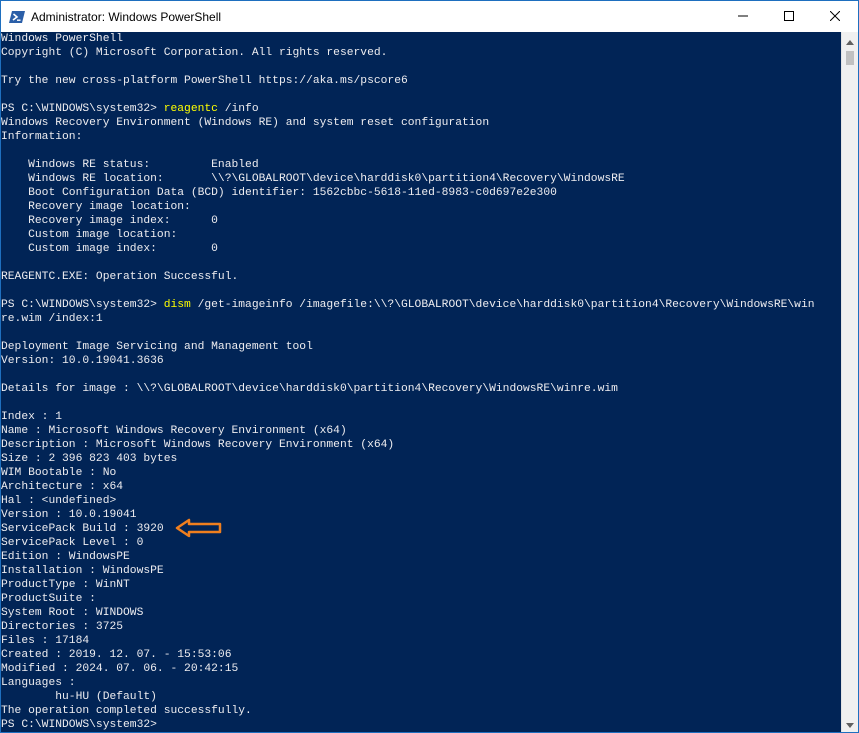 The height and width of the screenshot is (733, 859). What do you see at coordinates (116, 655) in the screenshot?
I see `console-line: Created : 2019. 12. 07. - 15:53:06` at bounding box center [116, 655].